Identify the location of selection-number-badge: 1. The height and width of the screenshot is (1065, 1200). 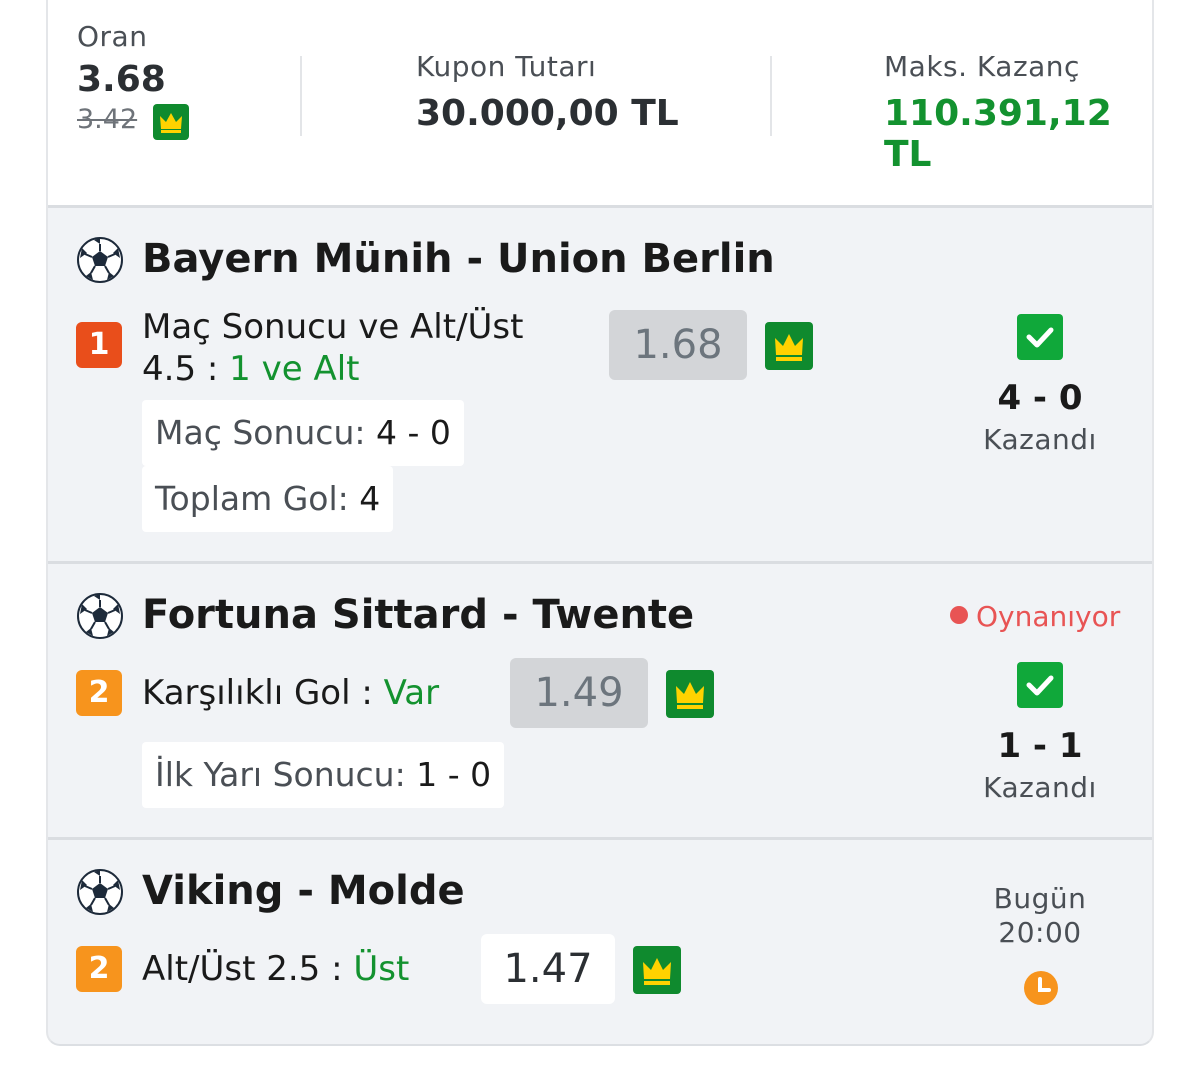
(99, 345).